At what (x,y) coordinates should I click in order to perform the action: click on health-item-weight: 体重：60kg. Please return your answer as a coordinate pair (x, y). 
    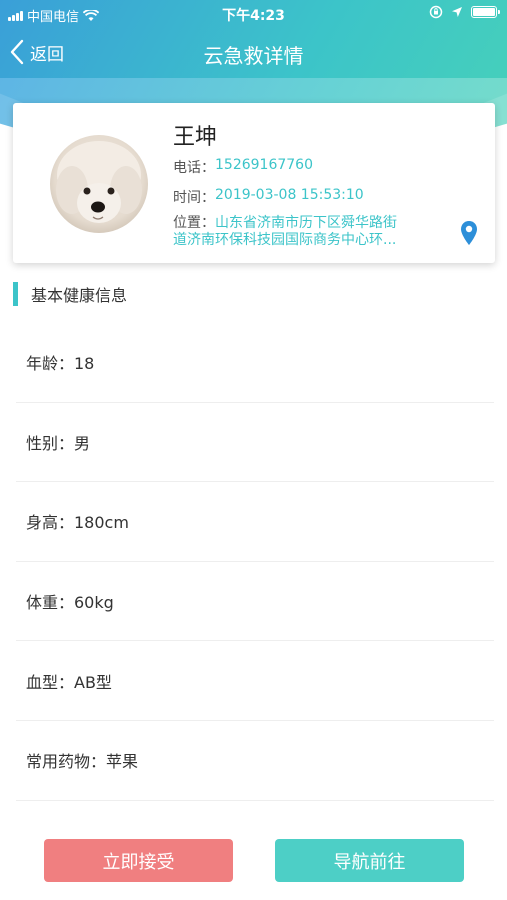
    Looking at the image, I should click on (255, 602).